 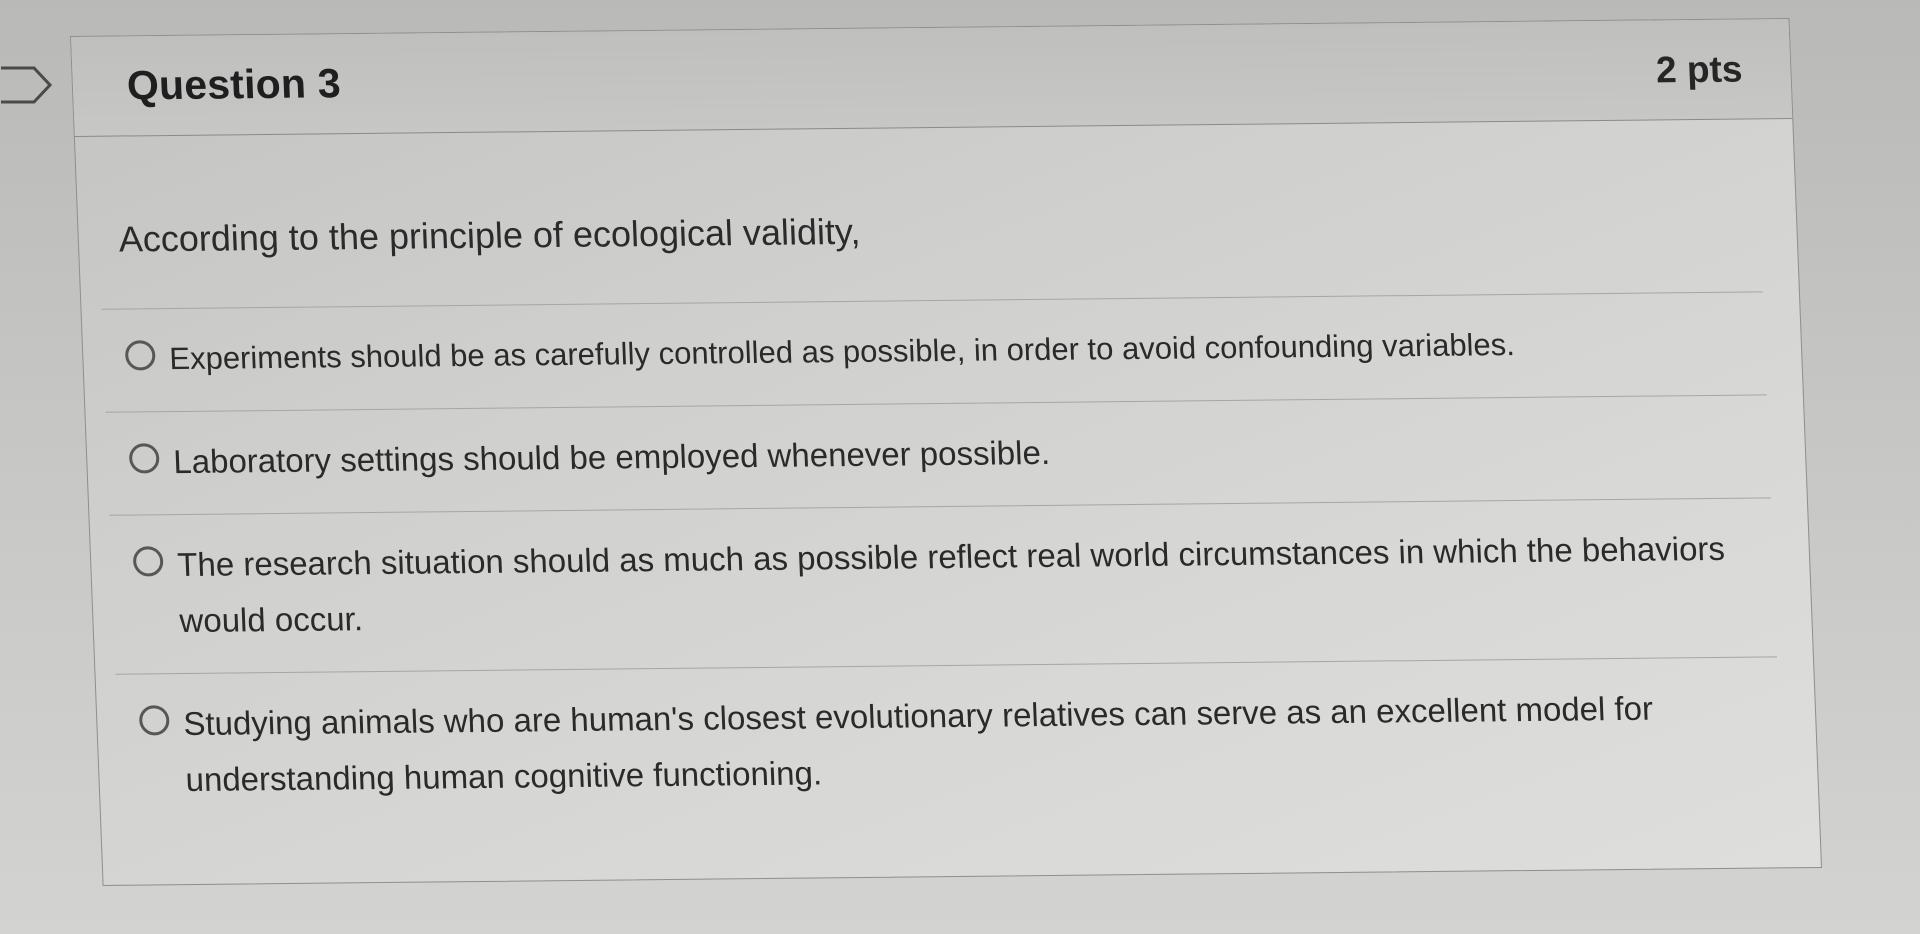 What do you see at coordinates (1699, 69) in the screenshot?
I see `question-points: 2 pts` at bounding box center [1699, 69].